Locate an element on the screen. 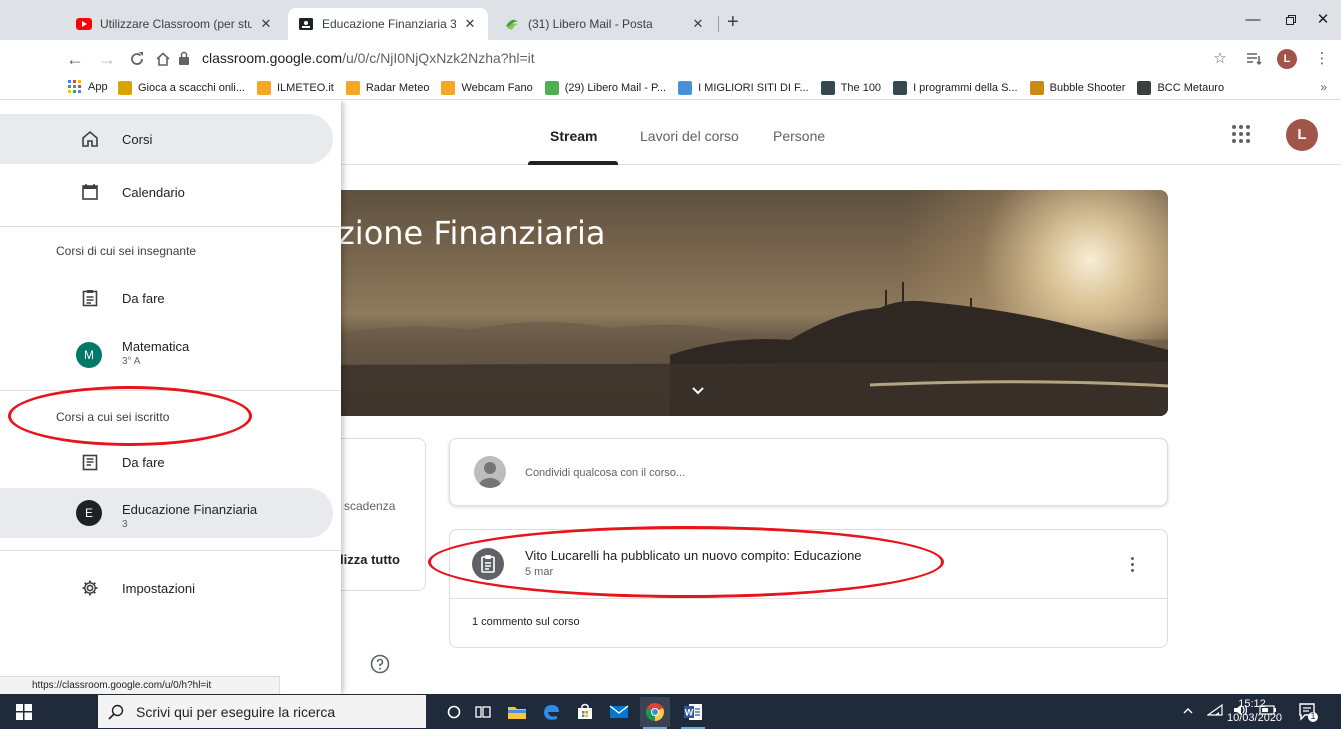 Image resolution: width=1341 pixels, height=729 pixels. tab-classwork: Lavori del corso is located at coordinates (689, 133).